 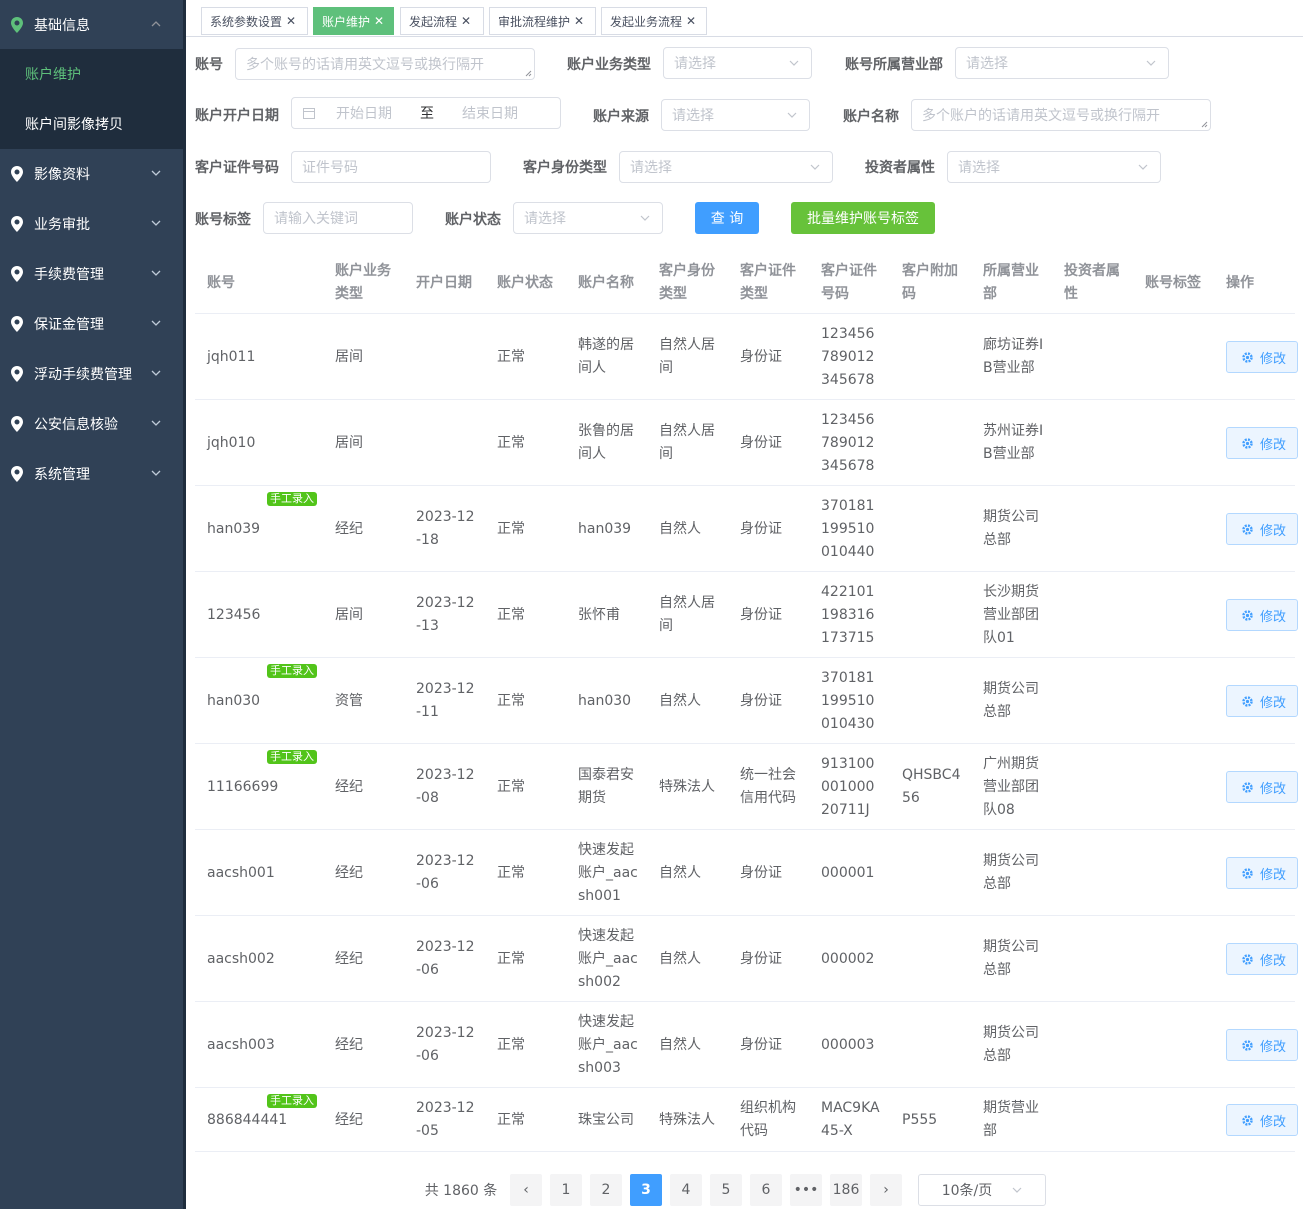 I want to click on col-header-biz-type: 账户业务类型, so click(x=363, y=282).